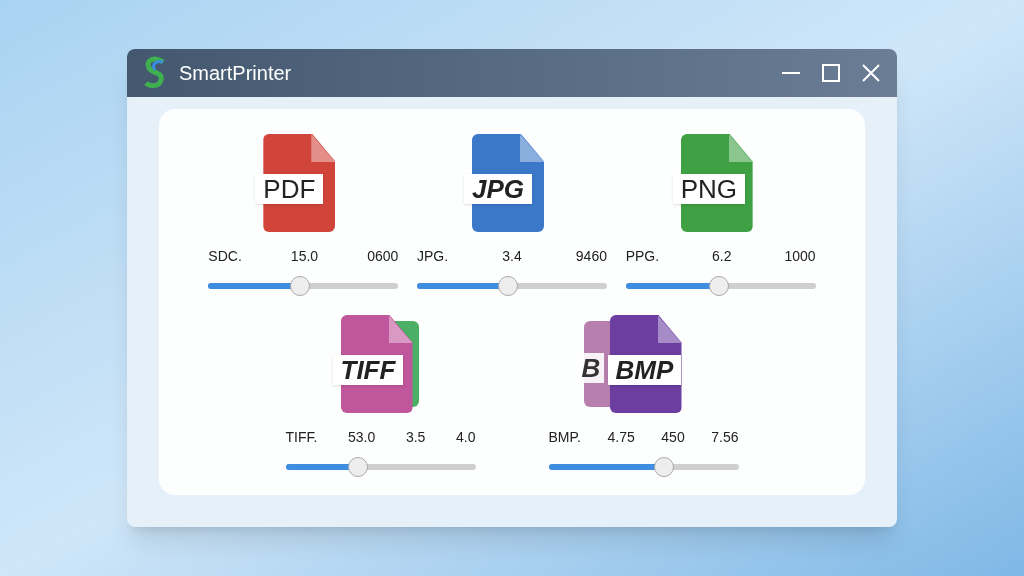 The height and width of the screenshot is (576, 1024). What do you see at coordinates (498, 189) in the screenshot?
I see `file-type-label: JPG` at bounding box center [498, 189].